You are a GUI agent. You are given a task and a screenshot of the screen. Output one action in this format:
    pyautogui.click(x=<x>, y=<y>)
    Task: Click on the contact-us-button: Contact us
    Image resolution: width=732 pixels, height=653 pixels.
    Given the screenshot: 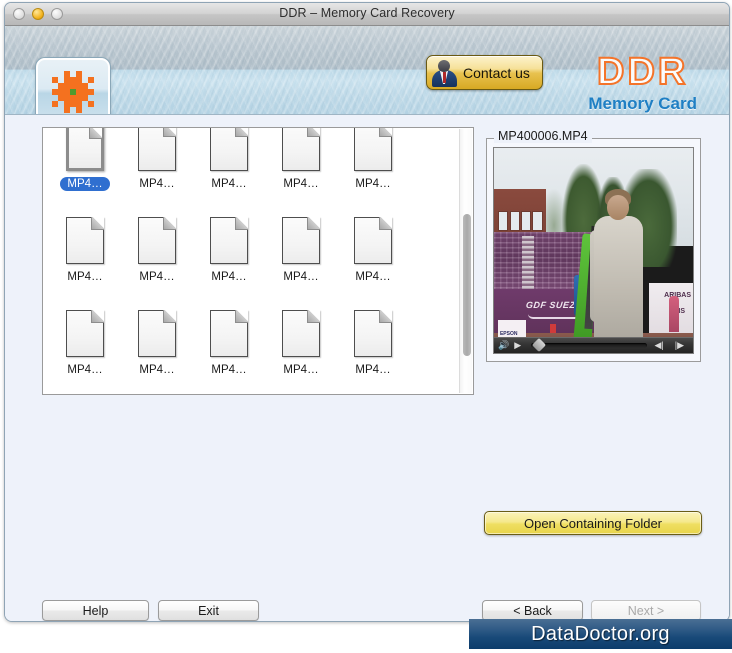 What is the action you would take?
    pyautogui.click(x=484, y=72)
    